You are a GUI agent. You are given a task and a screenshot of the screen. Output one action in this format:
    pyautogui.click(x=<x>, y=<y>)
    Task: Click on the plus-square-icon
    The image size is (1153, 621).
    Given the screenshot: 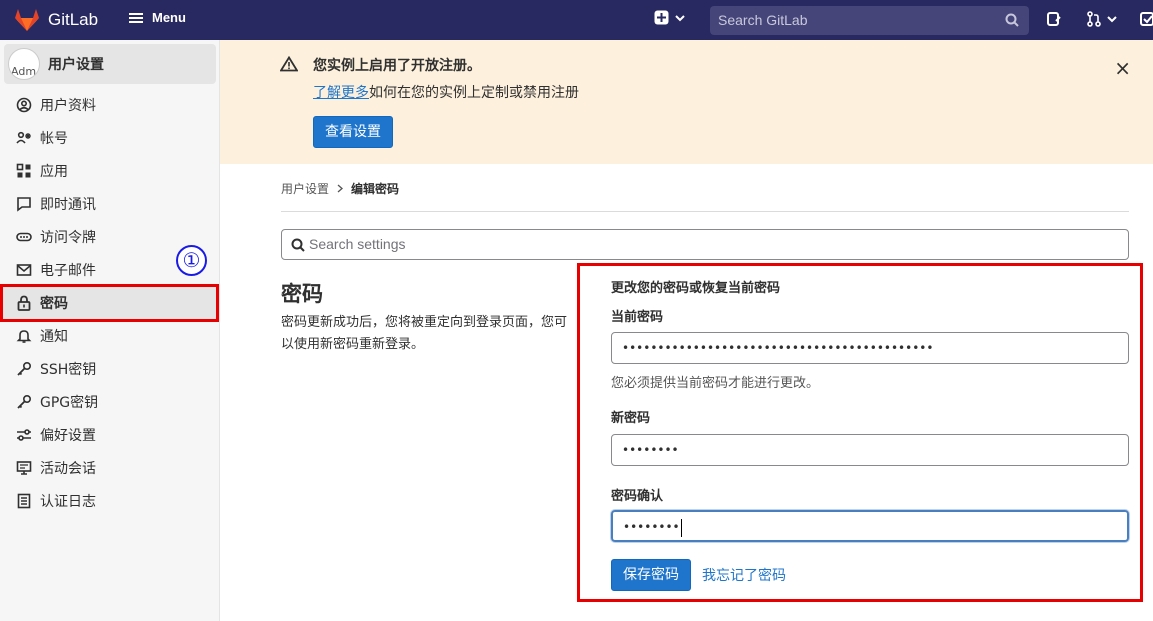 What is the action you would take?
    pyautogui.click(x=661, y=17)
    